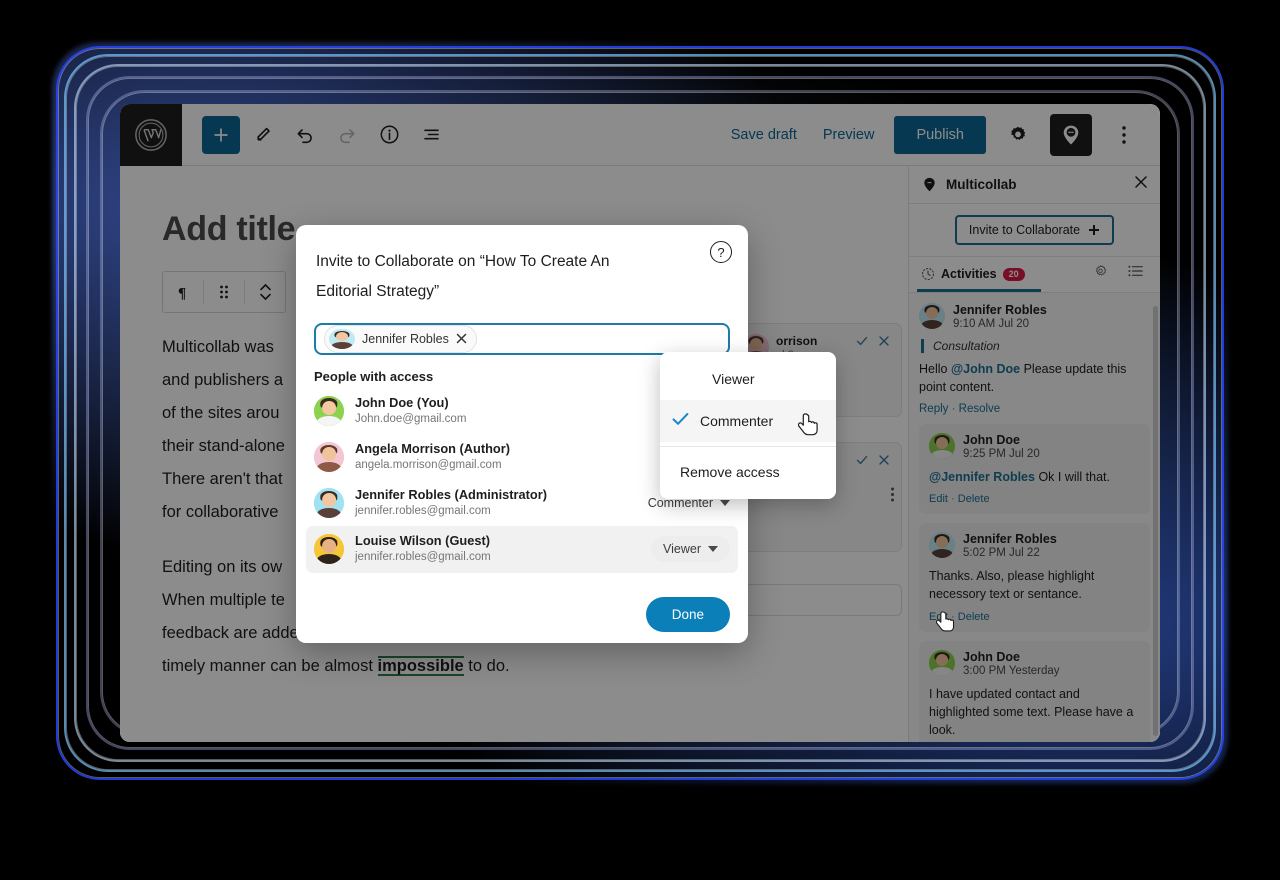  What do you see at coordinates (400, 339) in the screenshot?
I see `invitee-chip: Jennifer Robles` at bounding box center [400, 339].